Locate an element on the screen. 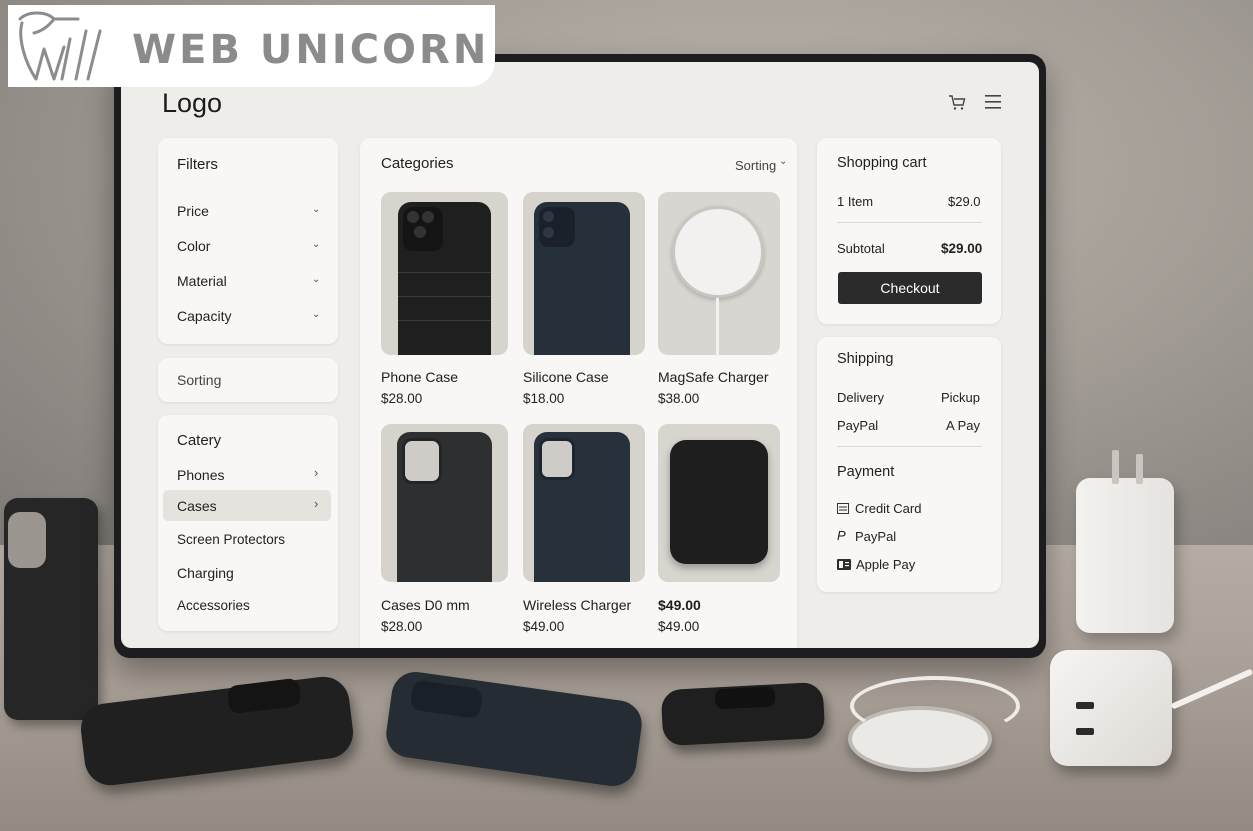  category-item-screen-protectors: Screen Protectors is located at coordinates (231, 539).